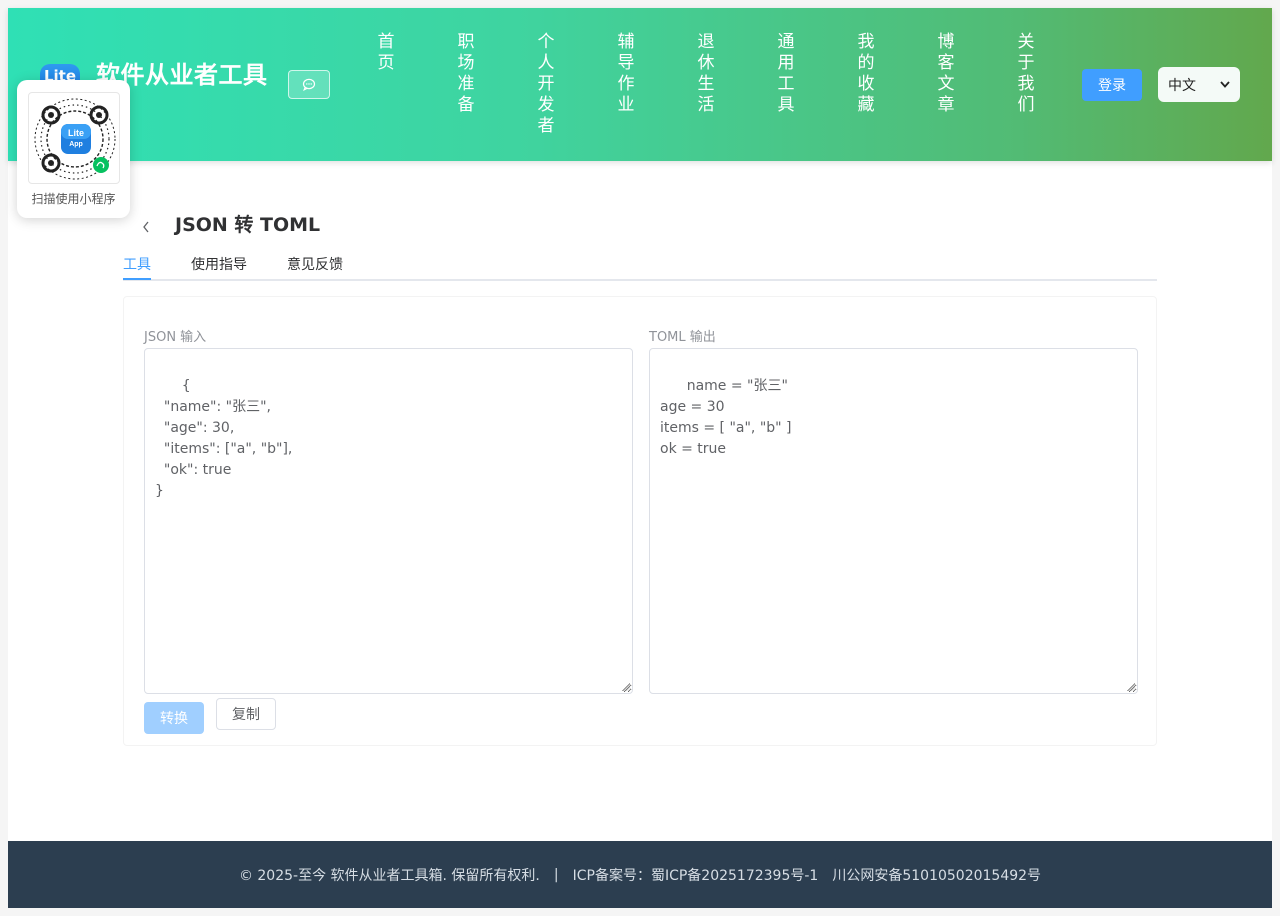 This screenshot has width=1280, height=916. Describe the element at coordinates (146, 228) in the screenshot. I see `back-arrow-icon` at that location.